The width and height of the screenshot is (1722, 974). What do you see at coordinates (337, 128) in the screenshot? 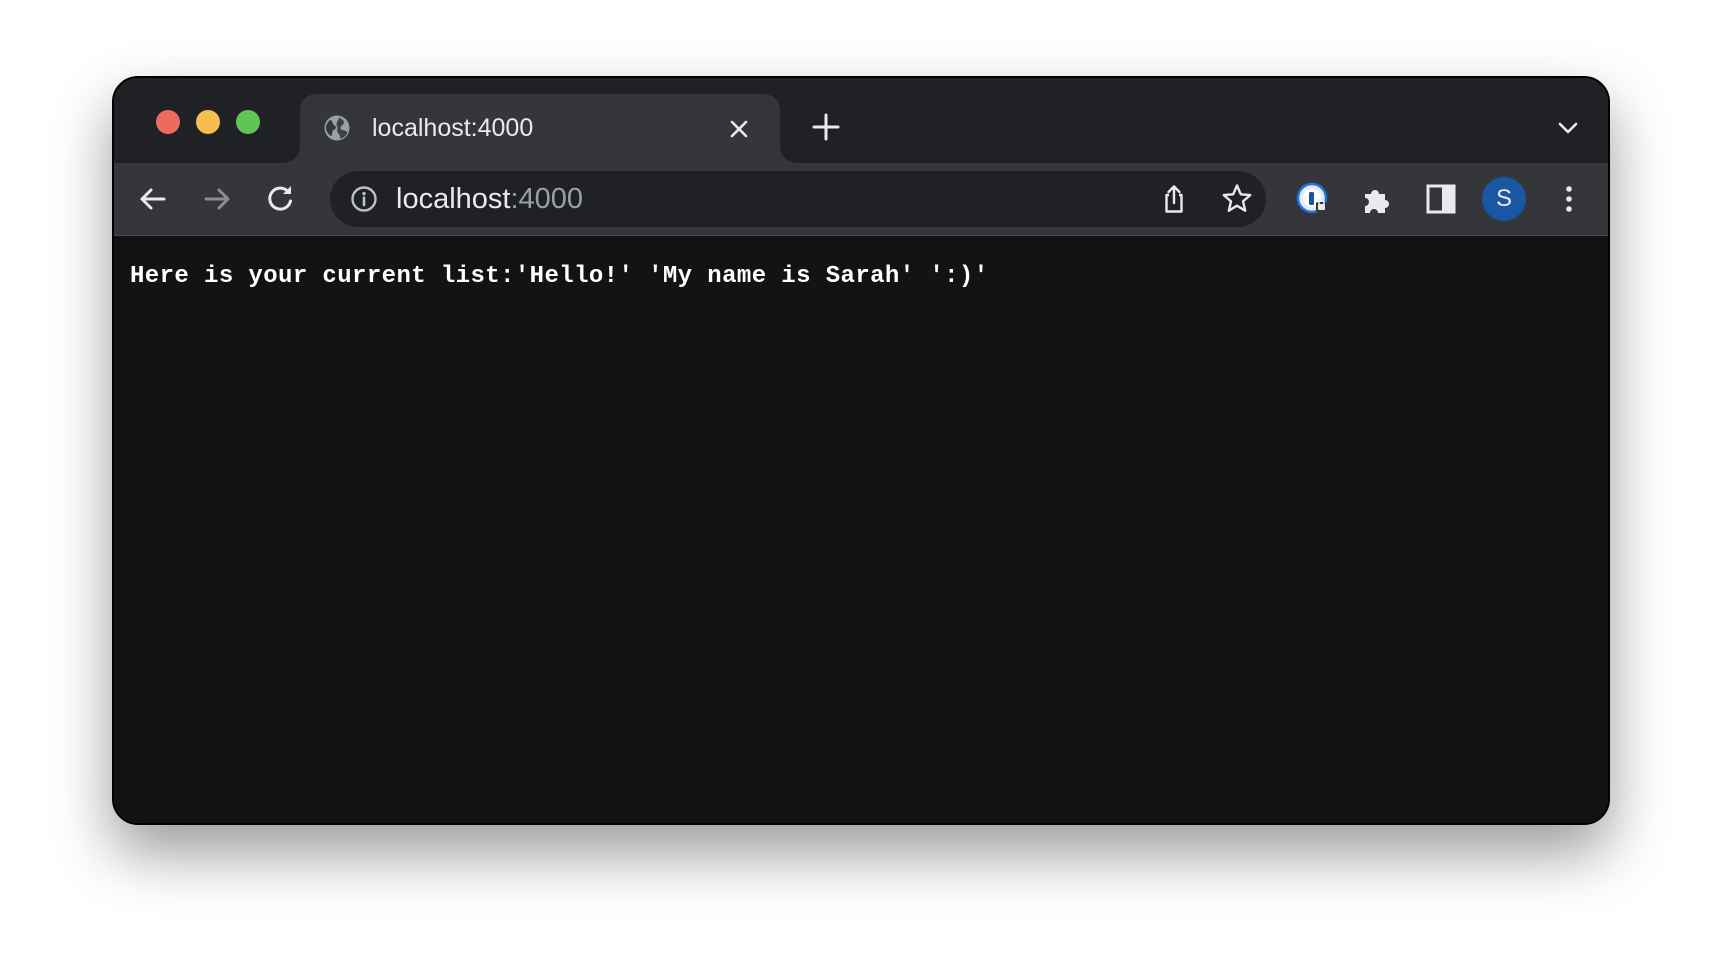
I see `globe-icon` at bounding box center [337, 128].